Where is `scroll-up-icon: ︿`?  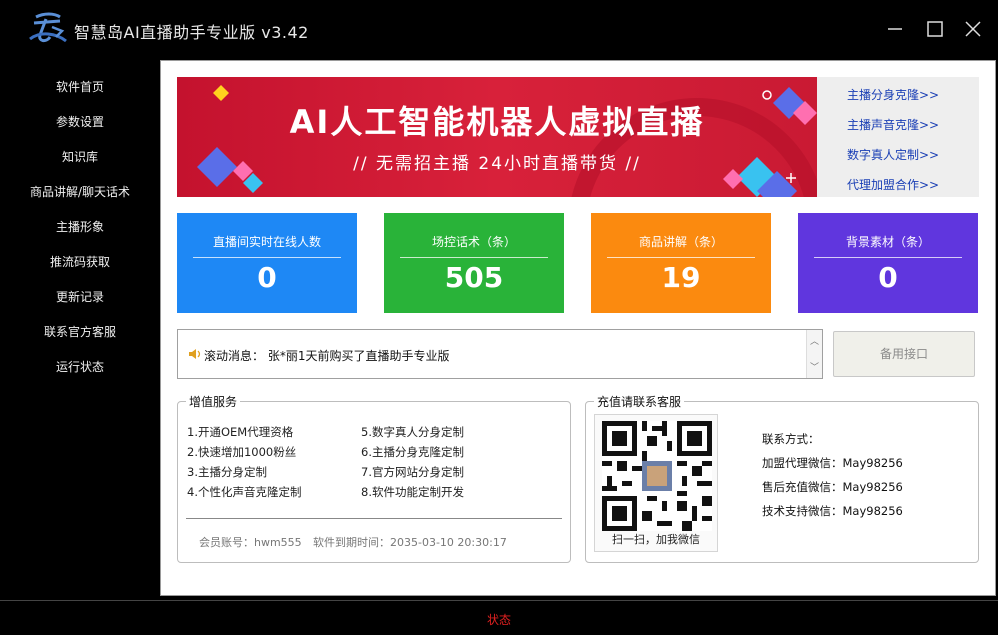 scroll-up-icon: ︿ is located at coordinates (814, 340).